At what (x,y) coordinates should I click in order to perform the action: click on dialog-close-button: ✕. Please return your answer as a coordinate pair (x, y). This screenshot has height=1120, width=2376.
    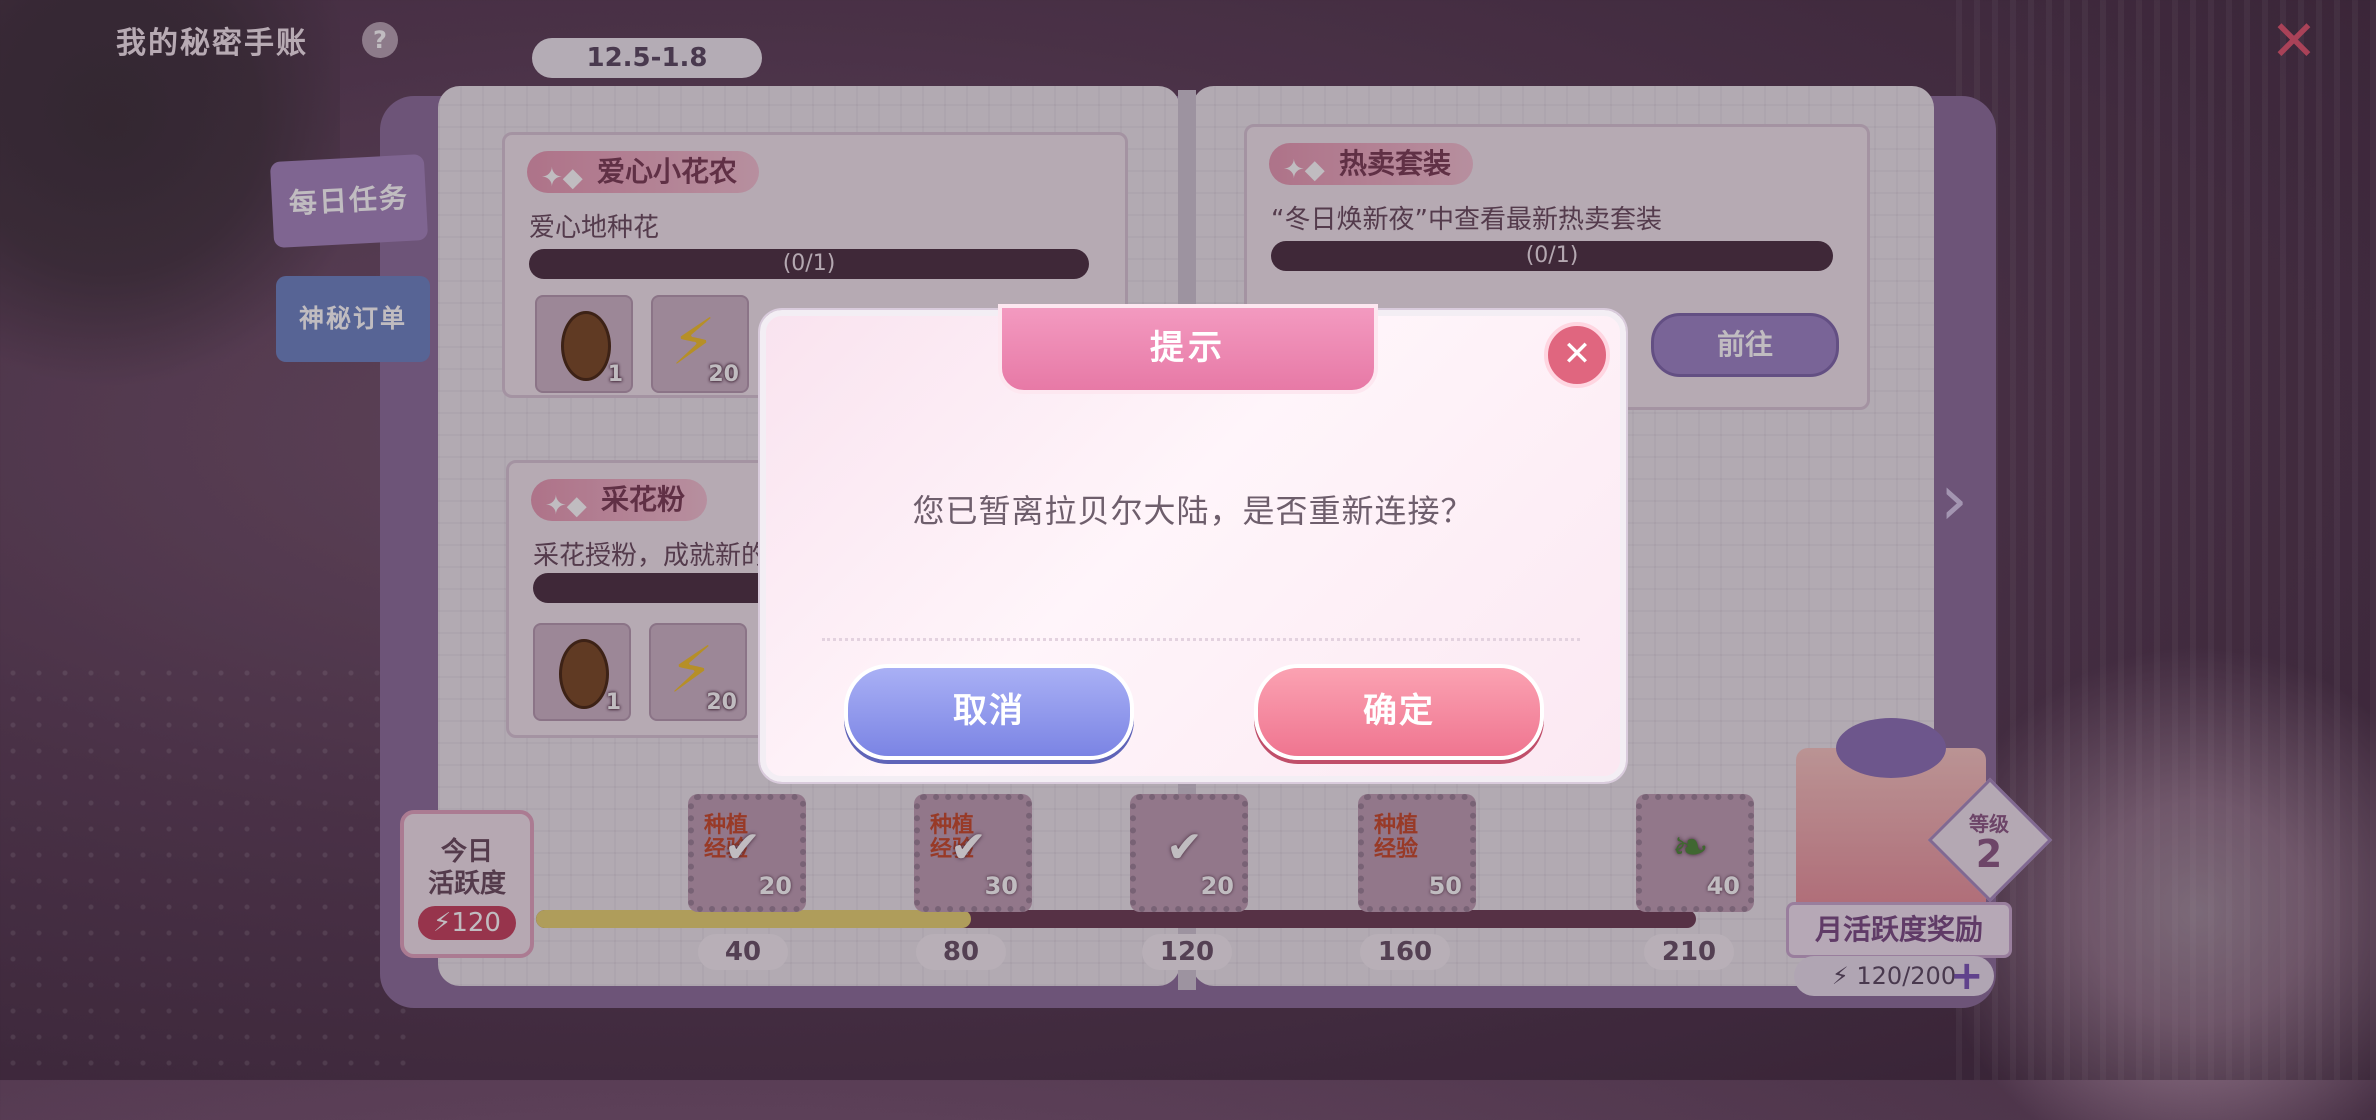
    Looking at the image, I should click on (1577, 355).